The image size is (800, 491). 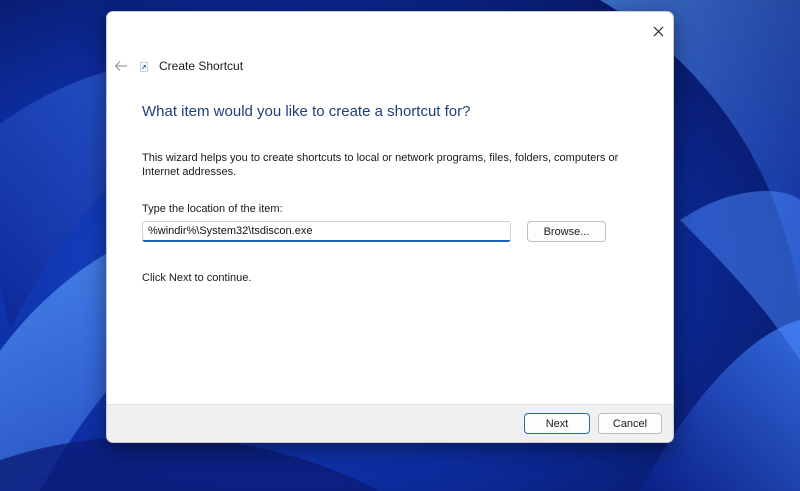 What do you see at coordinates (326, 231) in the screenshot?
I see `location-input` at bounding box center [326, 231].